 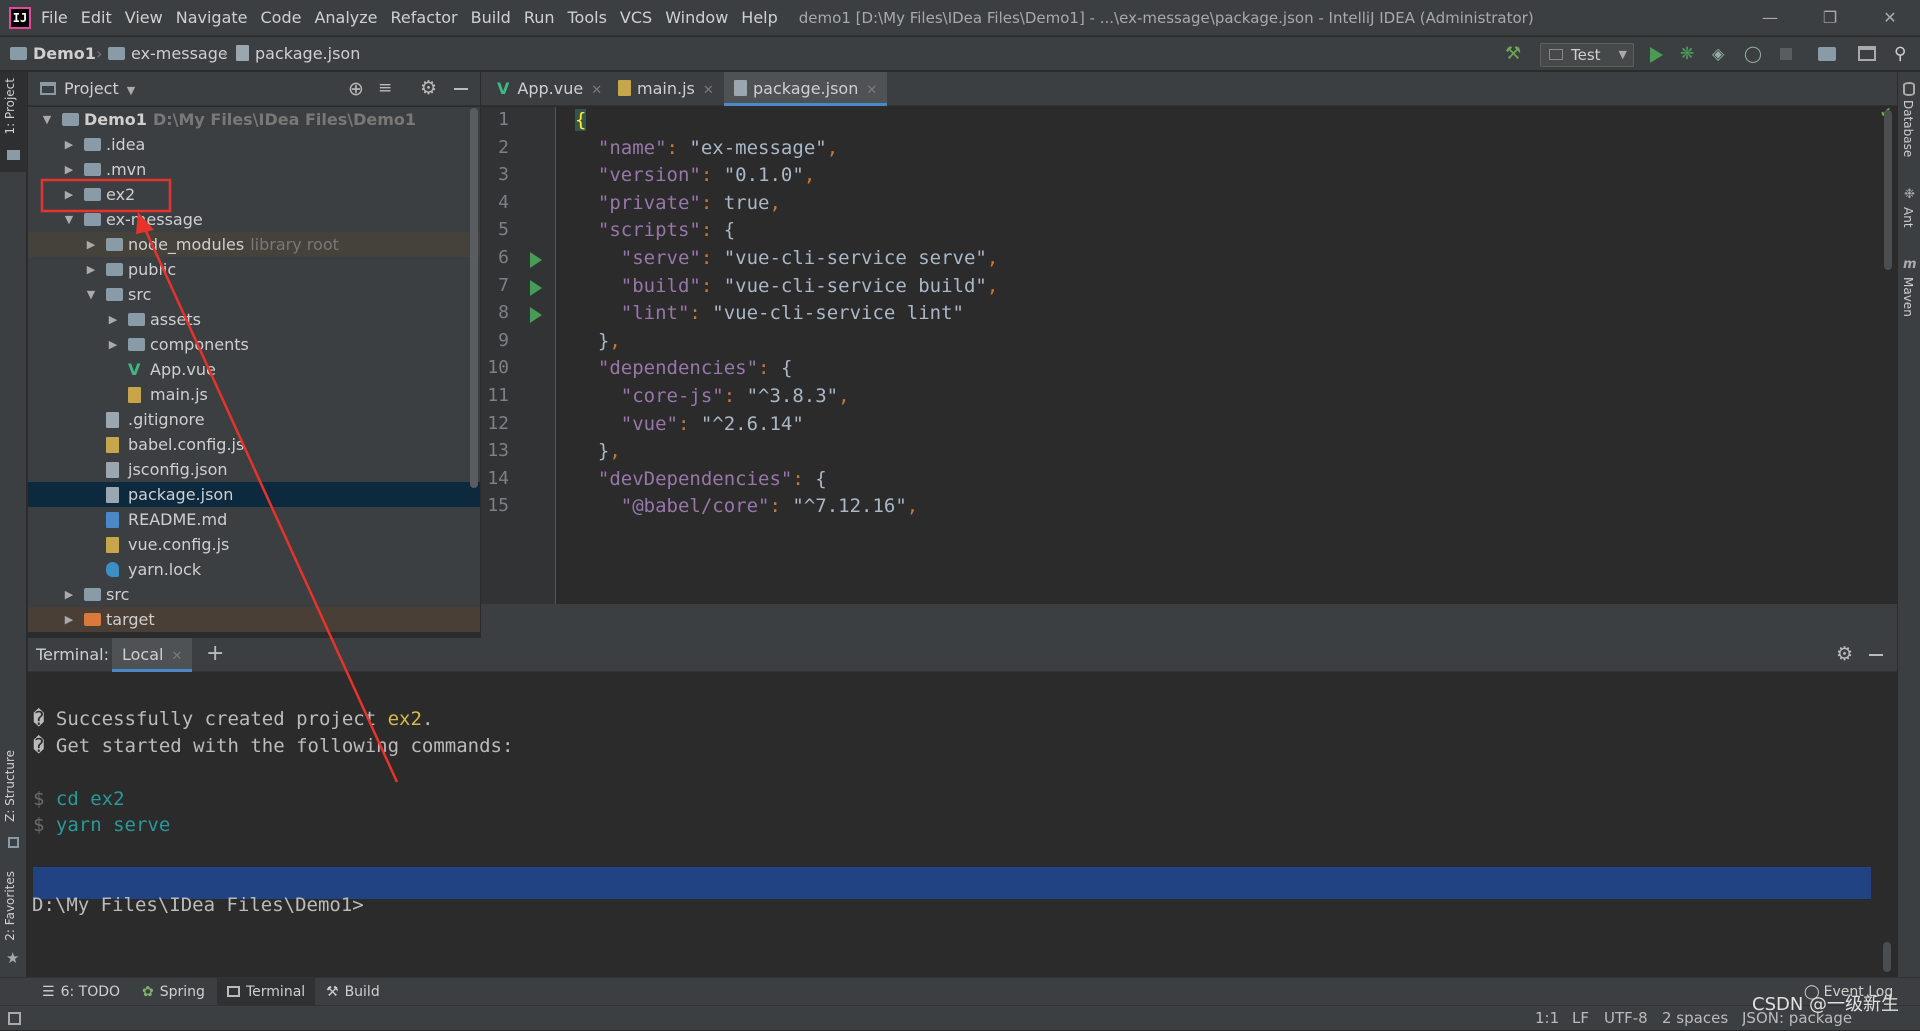 I want to click on caret-position: 1:1, so click(x=1547, y=1018).